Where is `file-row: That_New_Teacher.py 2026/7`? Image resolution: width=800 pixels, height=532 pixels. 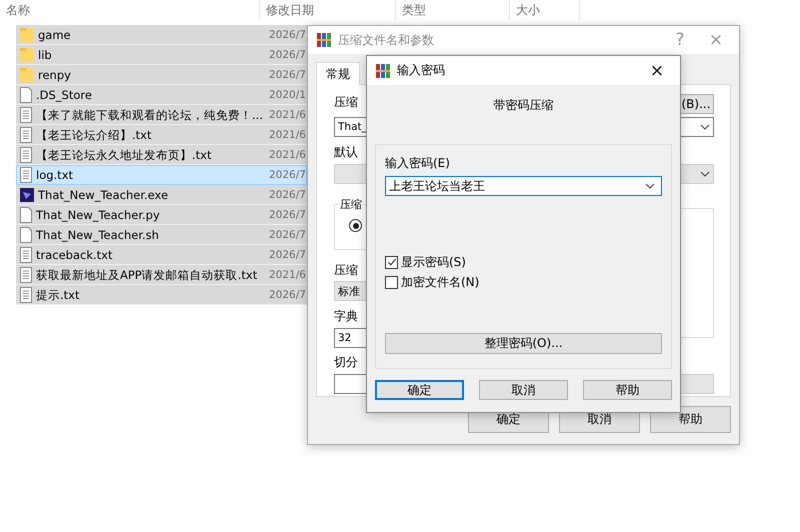 file-row: That_New_Teacher.py 2026/7 is located at coordinates (161, 215).